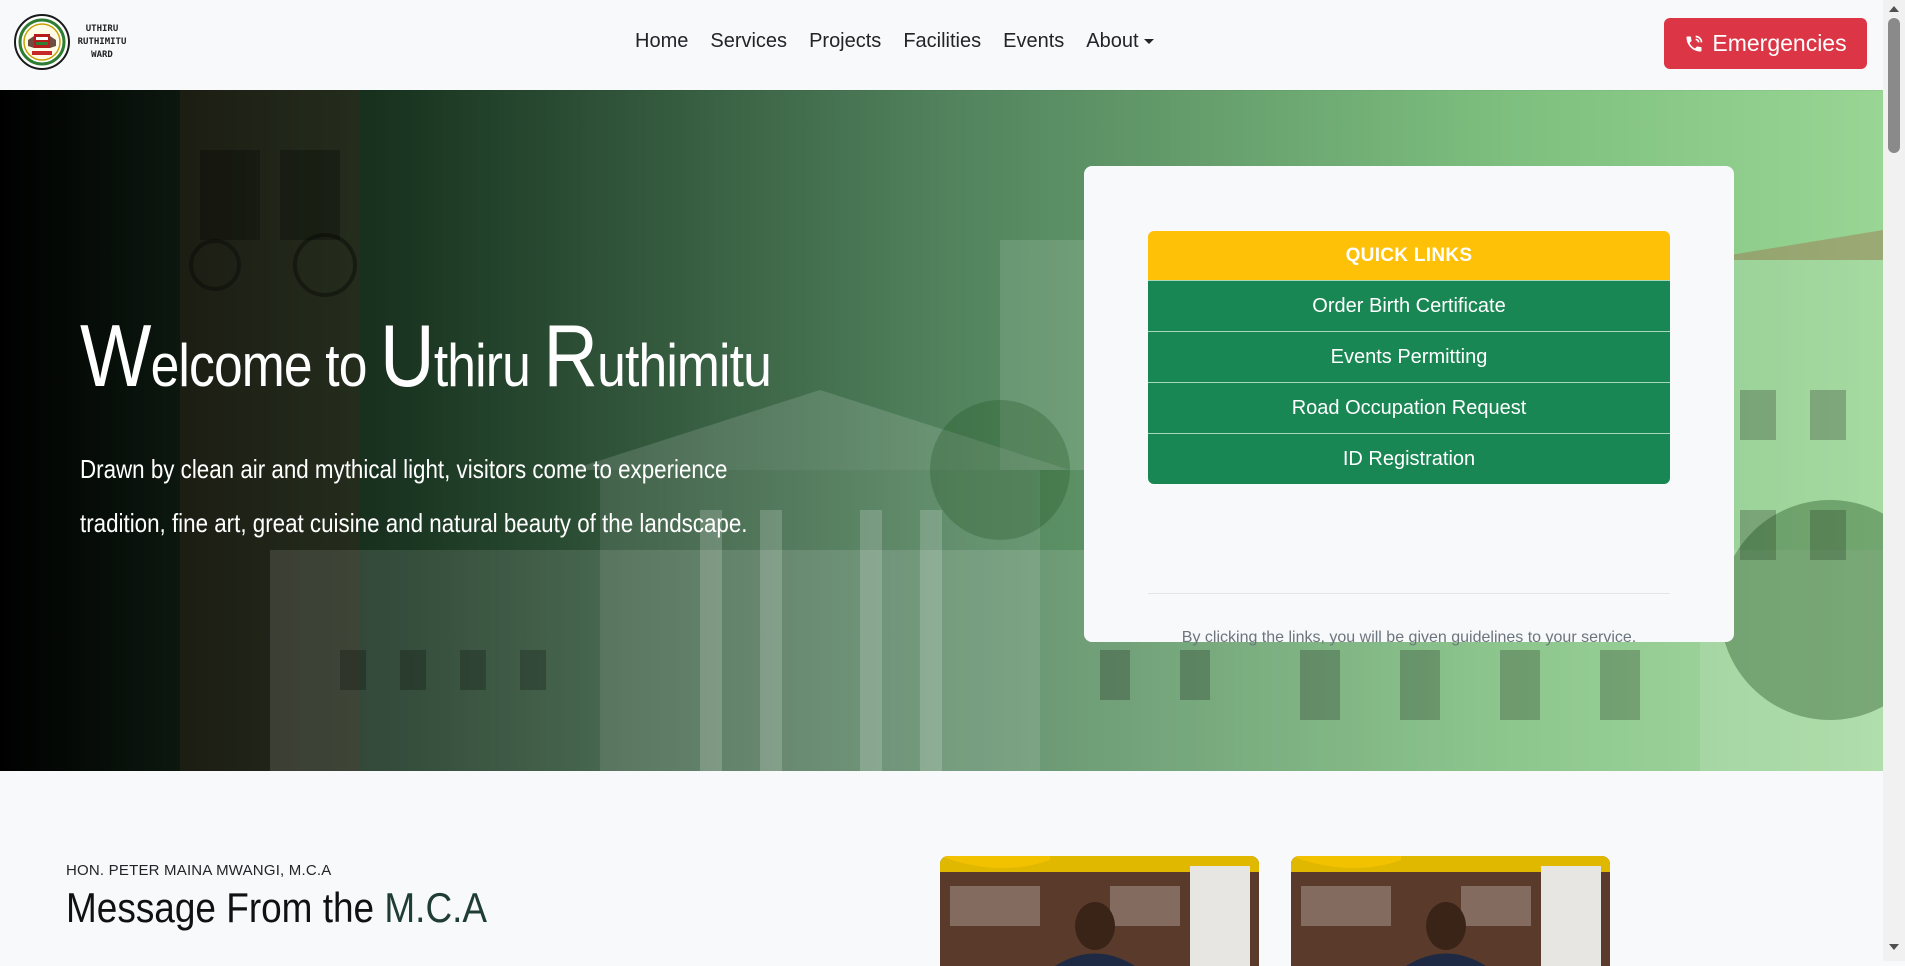 Image resolution: width=1905 pixels, height=966 pixels. I want to click on quick-link-label: Events Permitting, so click(1409, 356).